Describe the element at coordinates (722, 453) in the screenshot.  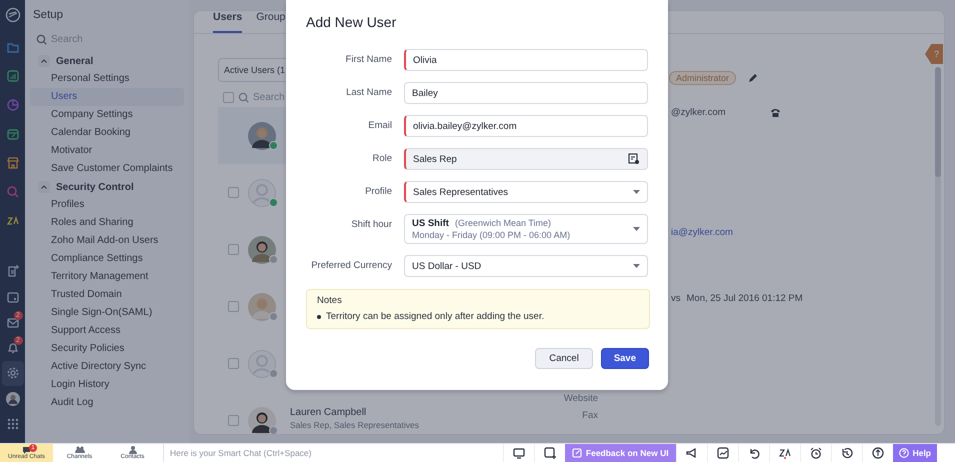
I see `chart-sparkle-icon` at that location.